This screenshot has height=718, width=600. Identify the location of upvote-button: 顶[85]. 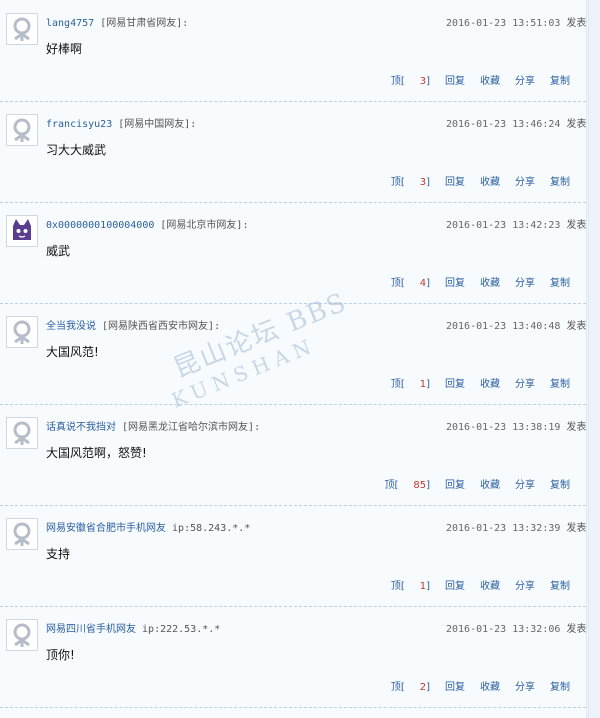
(399, 485).